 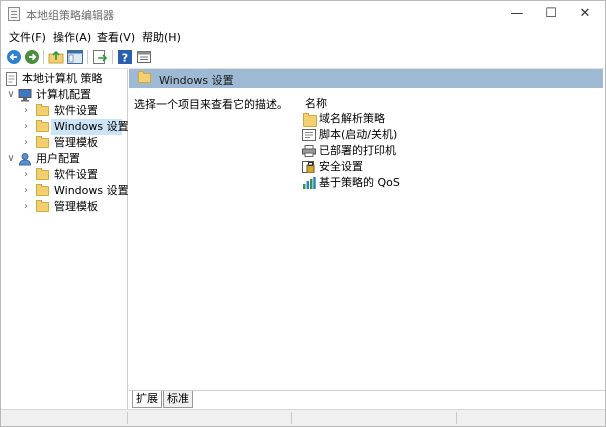 I want to click on details-header: Windows 设置, so click(x=366, y=78).